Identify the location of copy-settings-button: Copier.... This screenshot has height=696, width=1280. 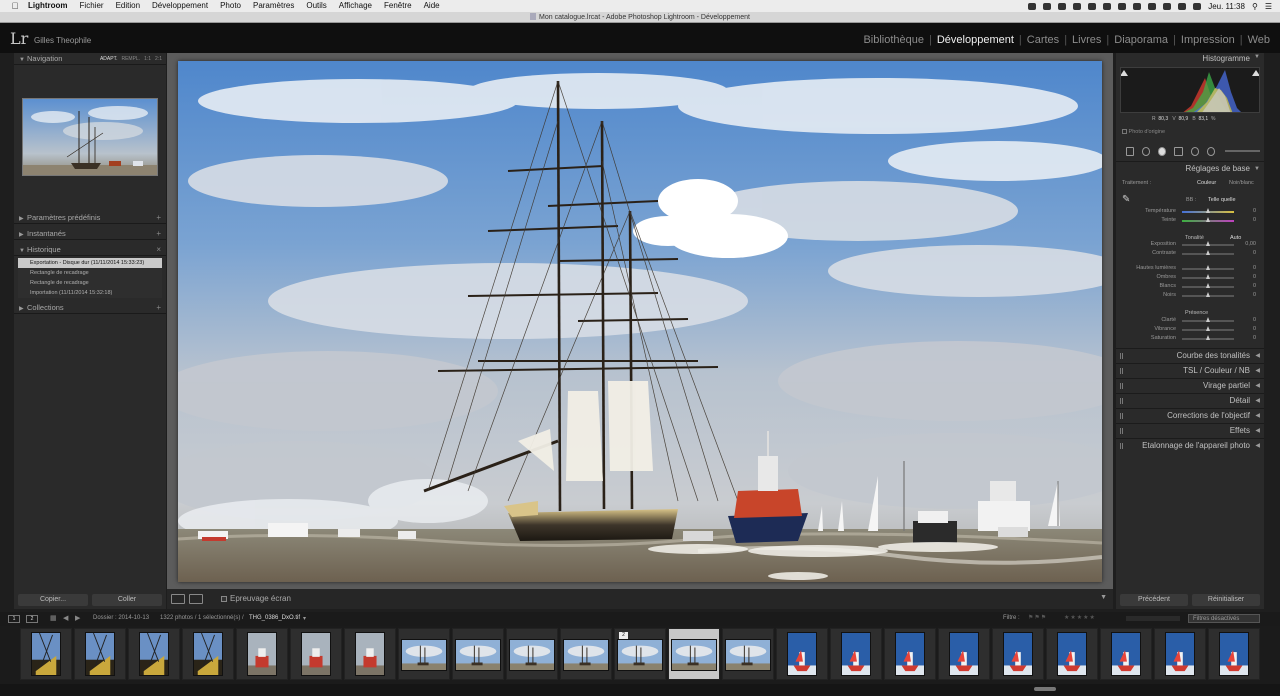
(53, 600).